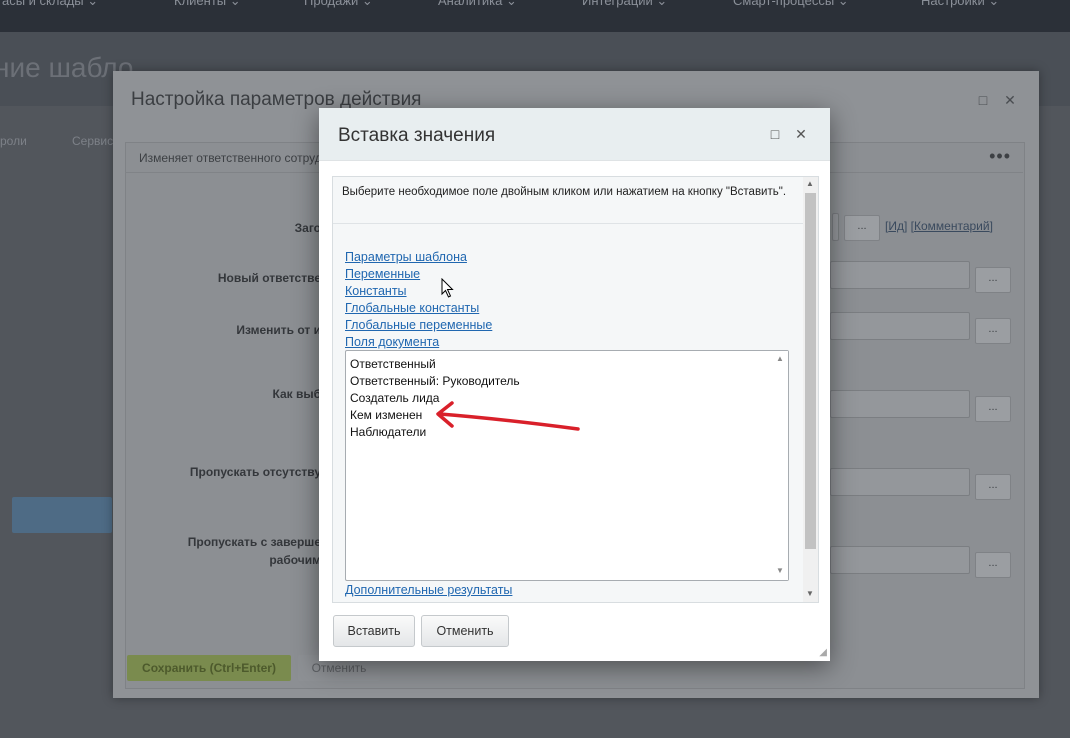 The width and height of the screenshot is (1070, 738). What do you see at coordinates (418, 257) in the screenshot?
I see `link-template-params: Параметры шаблона` at bounding box center [418, 257].